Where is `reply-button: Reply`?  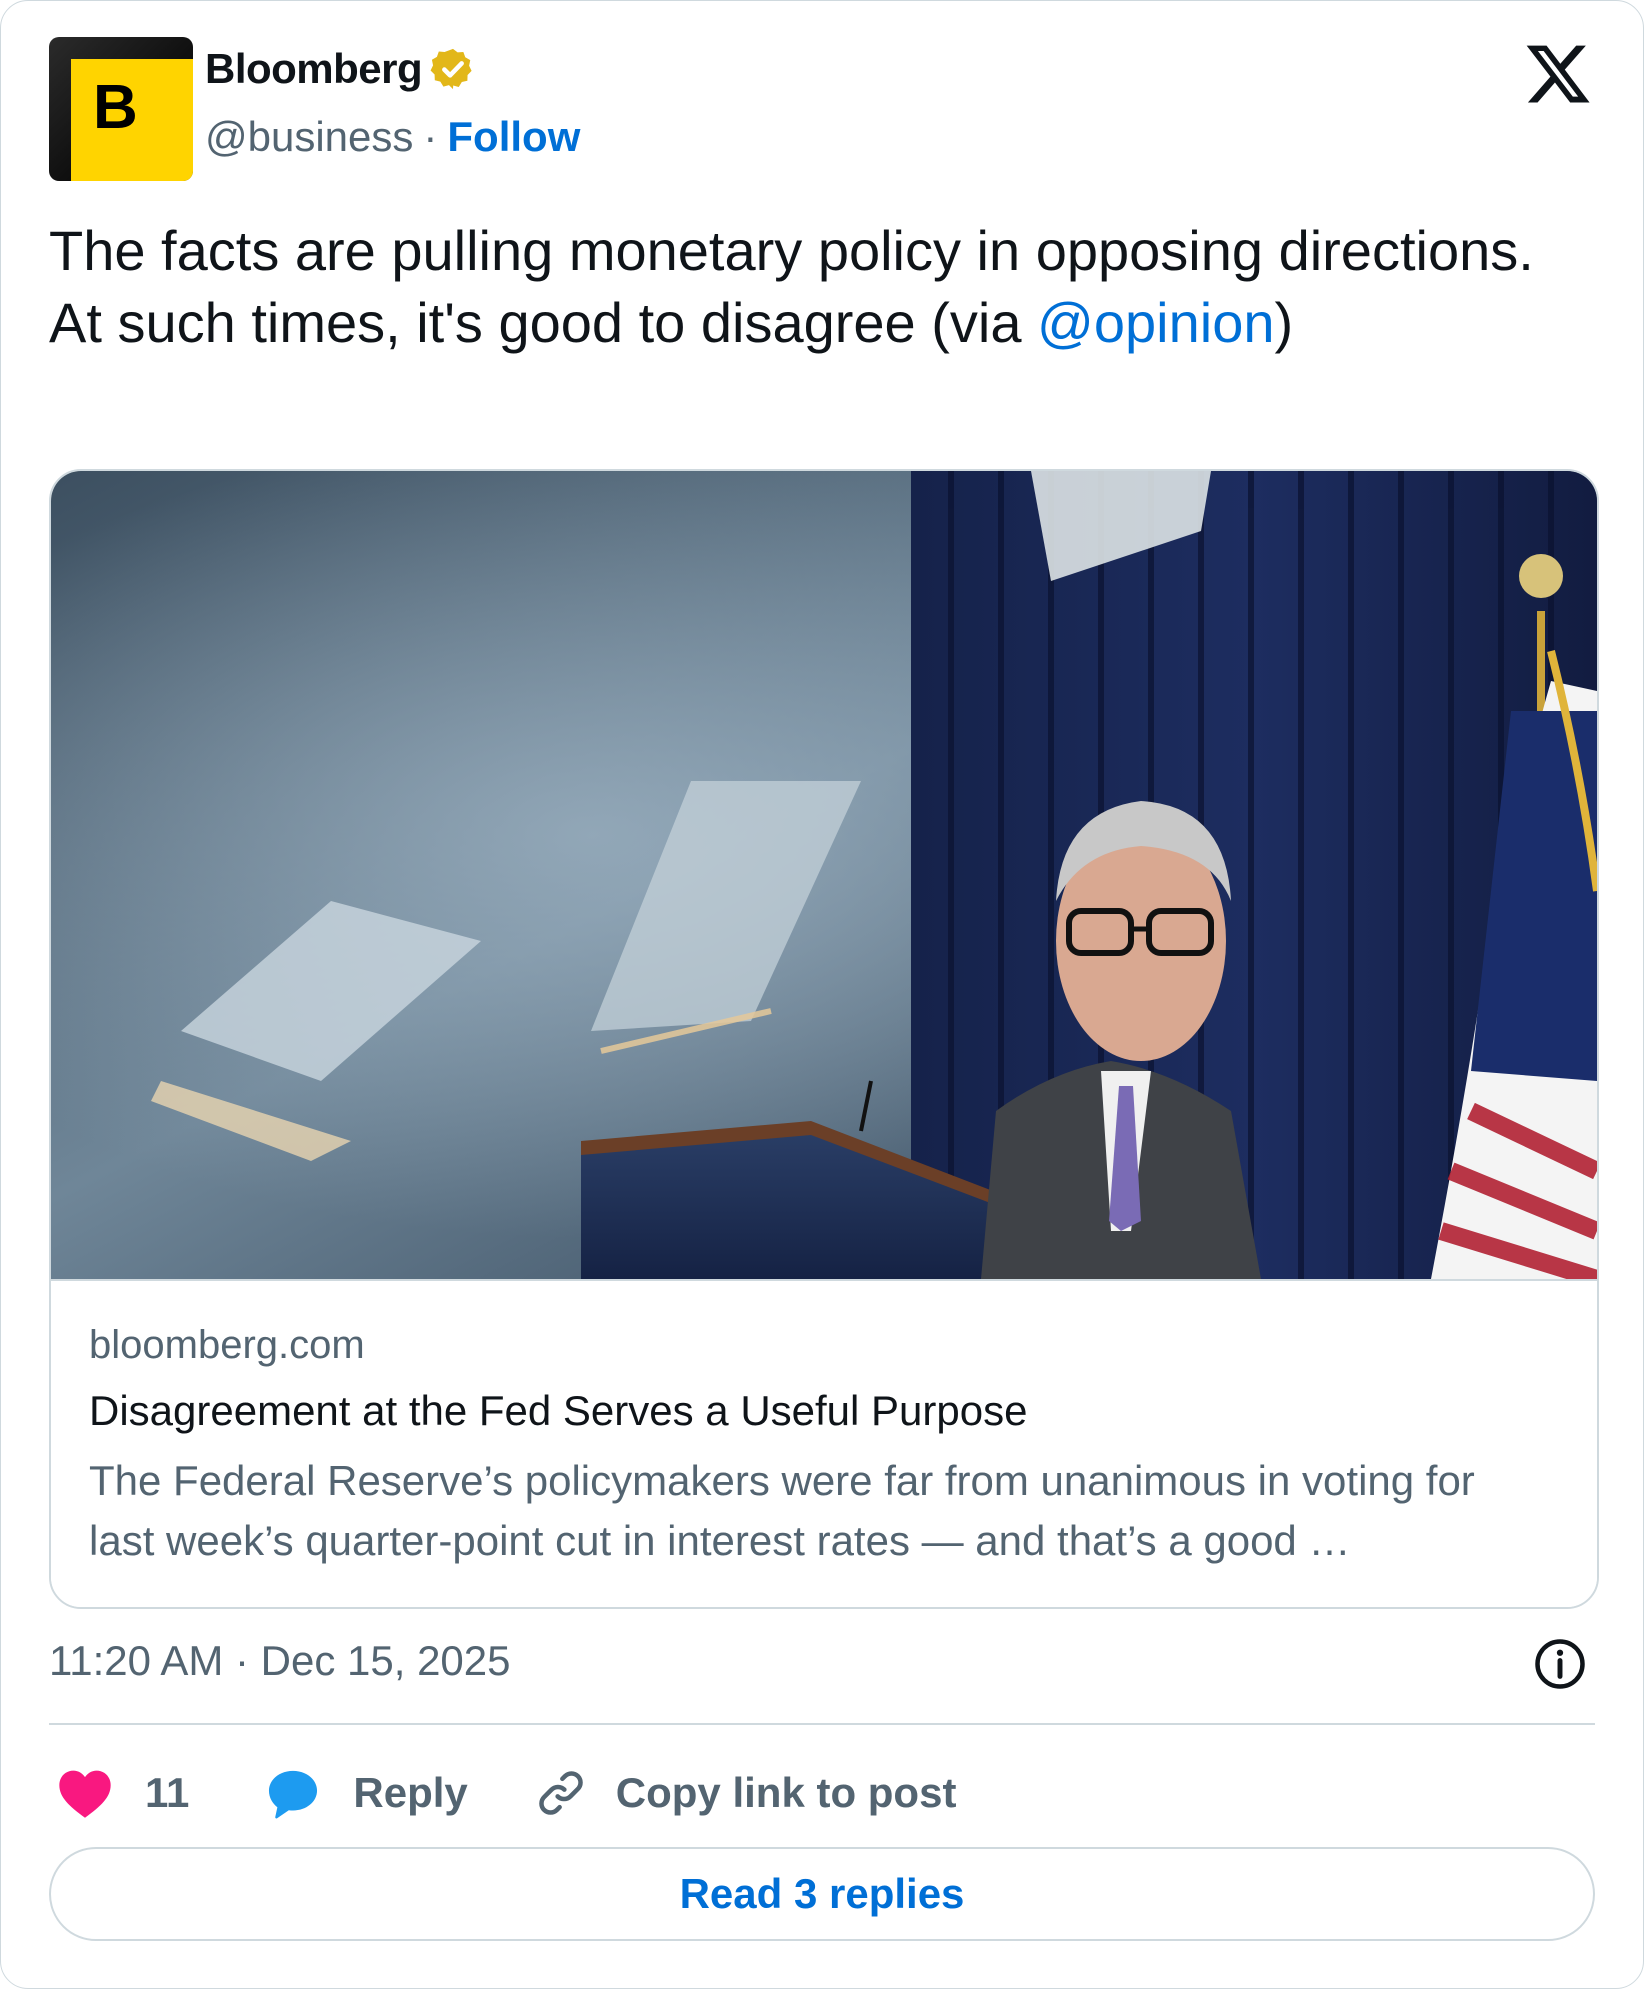 reply-button: Reply is located at coordinates (366, 1793).